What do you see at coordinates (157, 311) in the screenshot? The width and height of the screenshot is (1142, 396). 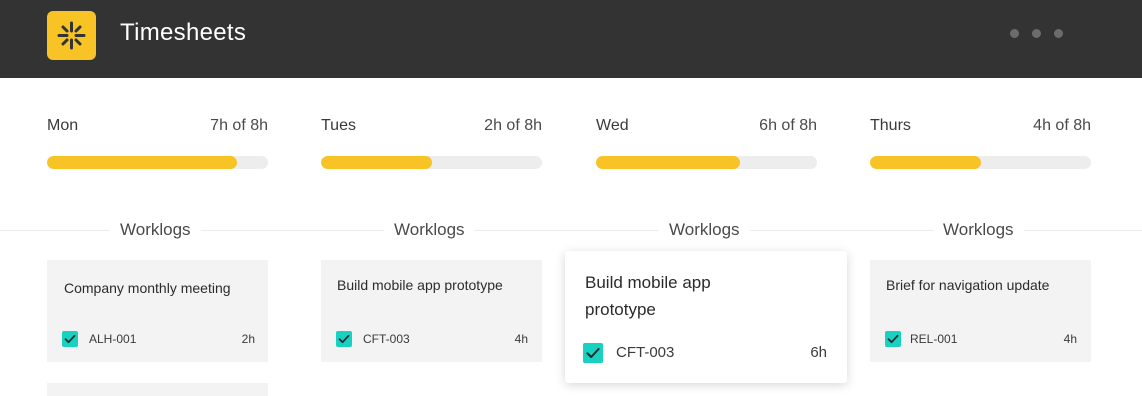 I see `worklog-card: Company monthly meeting ALH-001 2h` at bounding box center [157, 311].